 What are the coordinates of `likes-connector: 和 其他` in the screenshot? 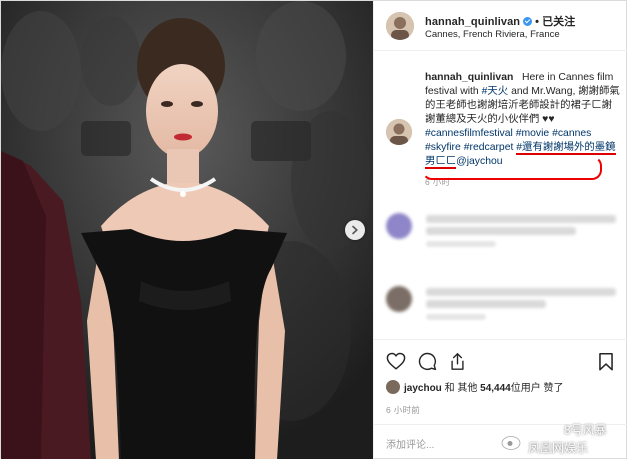 It's located at (461, 388).